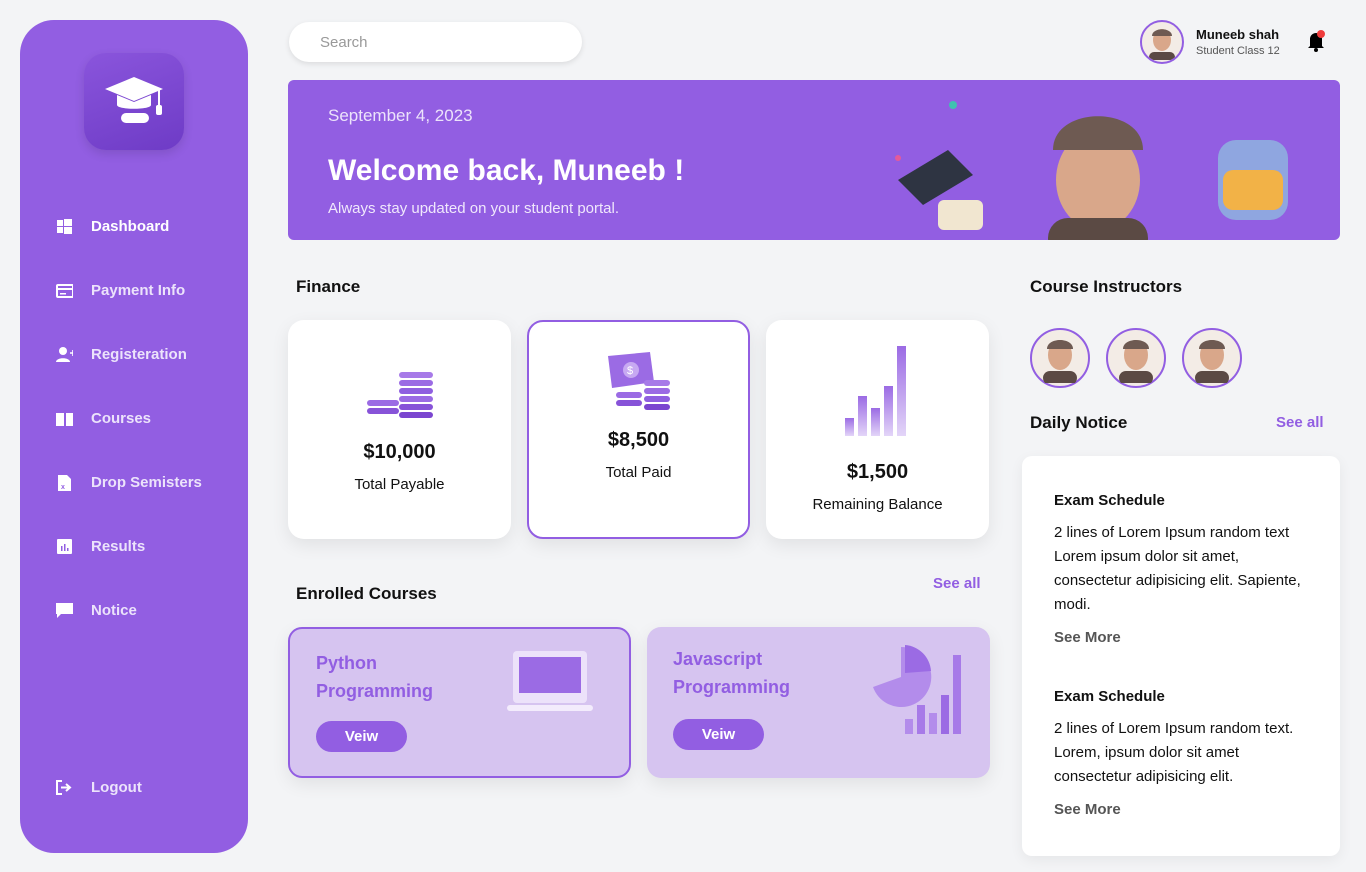 This screenshot has width=1366, height=872. I want to click on user-class: Student Class 12, so click(1238, 51).